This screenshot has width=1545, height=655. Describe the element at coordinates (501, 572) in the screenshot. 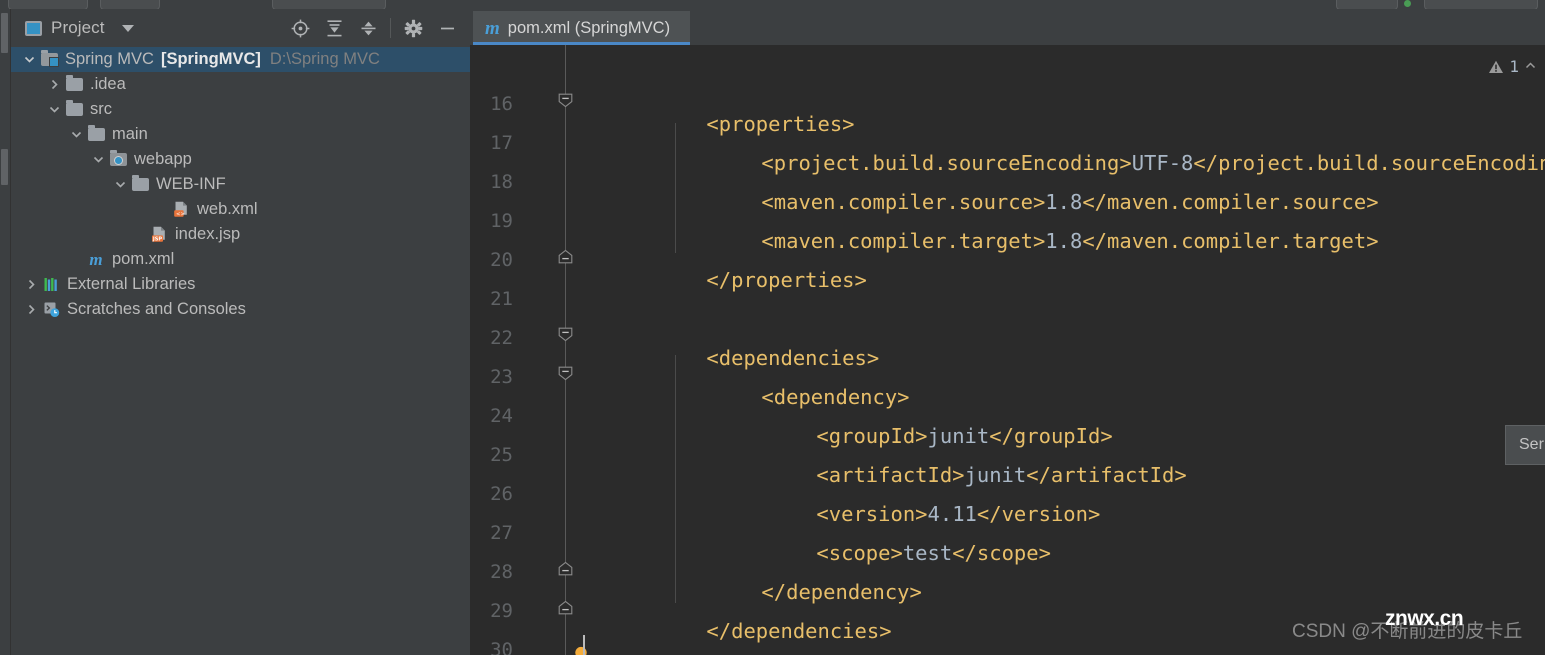

I see `line-number: 28` at that location.